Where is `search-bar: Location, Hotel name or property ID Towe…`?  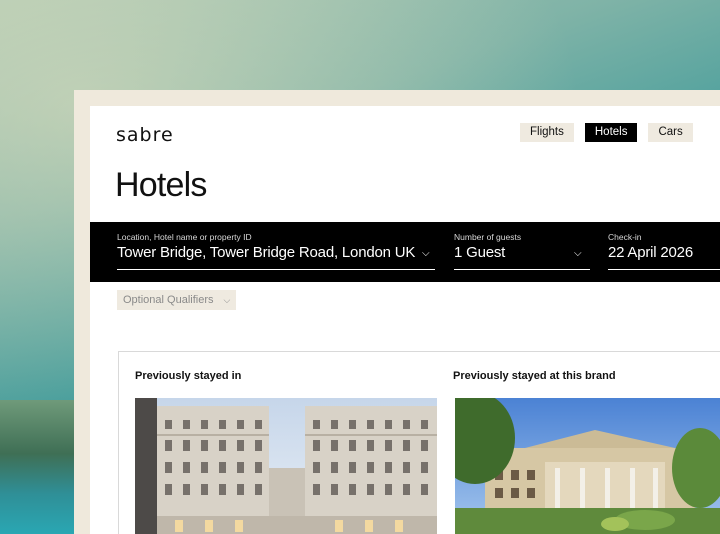 search-bar: Location, Hotel name or property ID Towe… is located at coordinates (405, 252).